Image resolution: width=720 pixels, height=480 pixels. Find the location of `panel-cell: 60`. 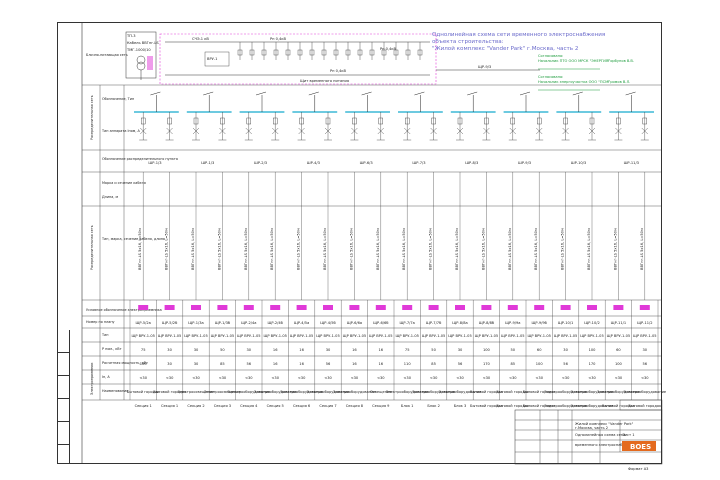

panel-cell: 60 is located at coordinates (539, 350).